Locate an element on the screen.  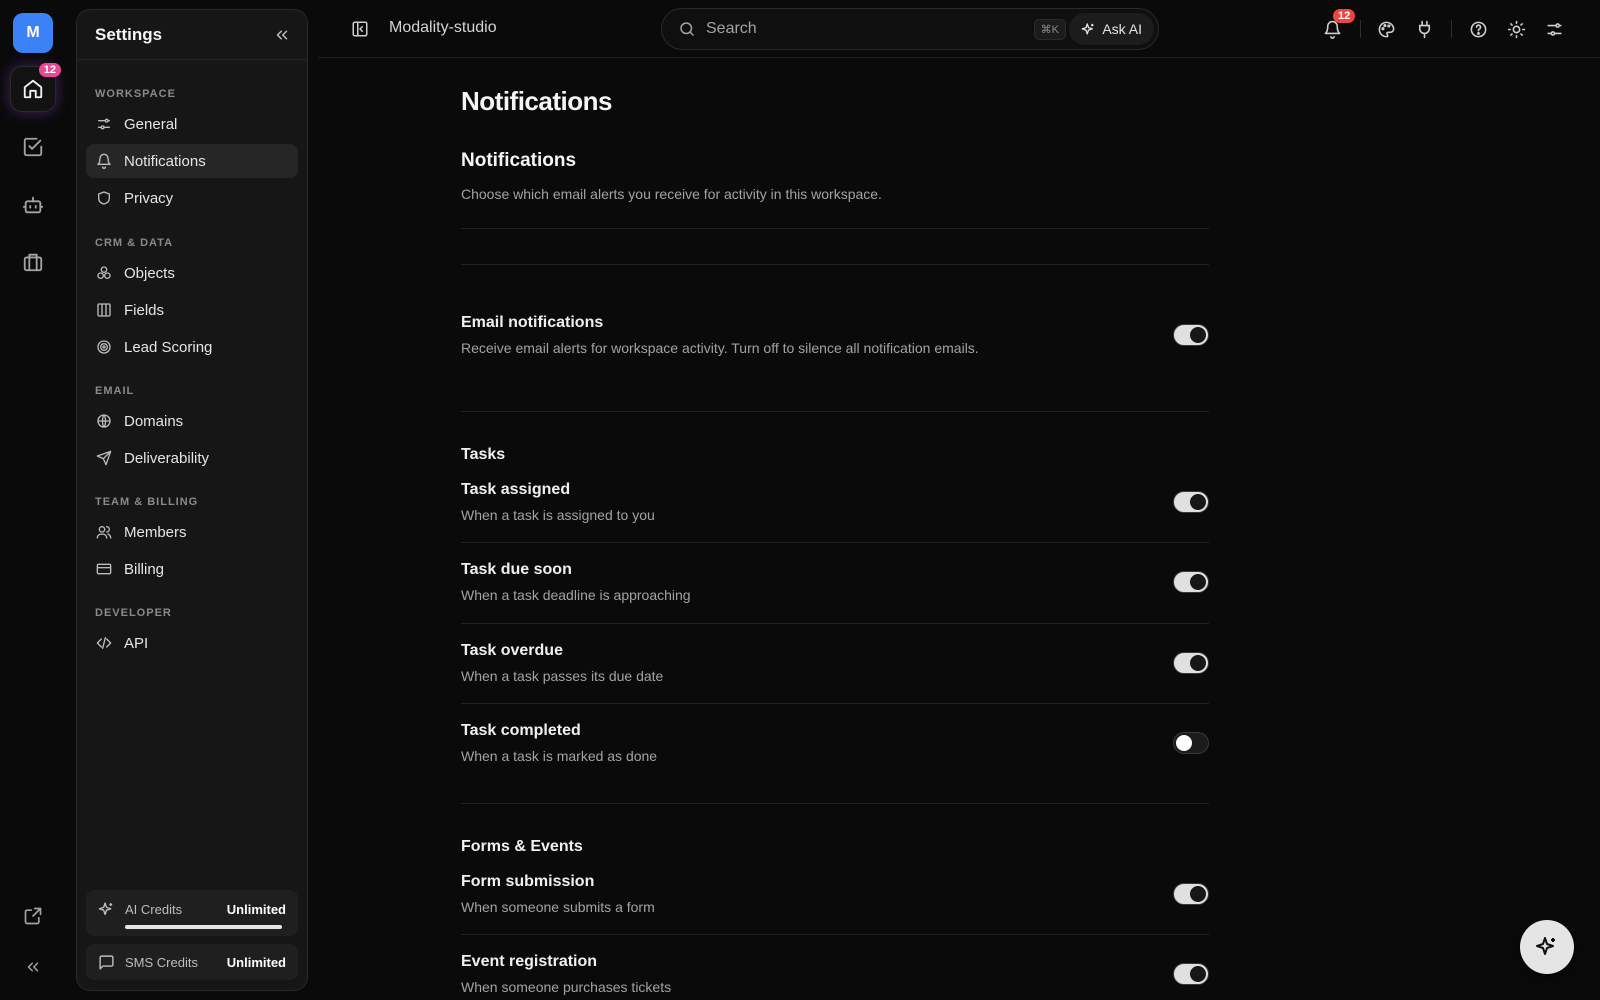
event-registration-toggle is located at coordinates (1191, 974).